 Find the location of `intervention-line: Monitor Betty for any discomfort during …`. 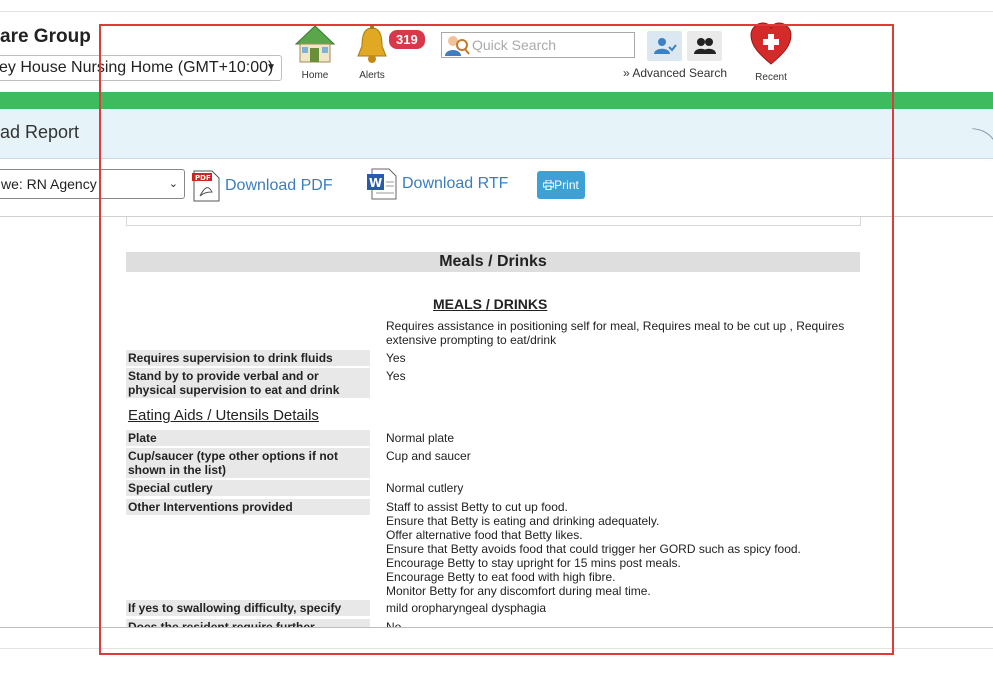

intervention-line: Monitor Betty for any discomfort during … is located at coordinates (518, 591).